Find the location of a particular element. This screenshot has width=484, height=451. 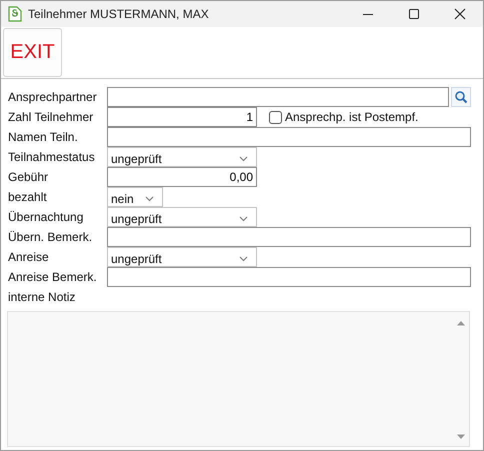

field-label: Übernachtung is located at coordinates (46, 217).